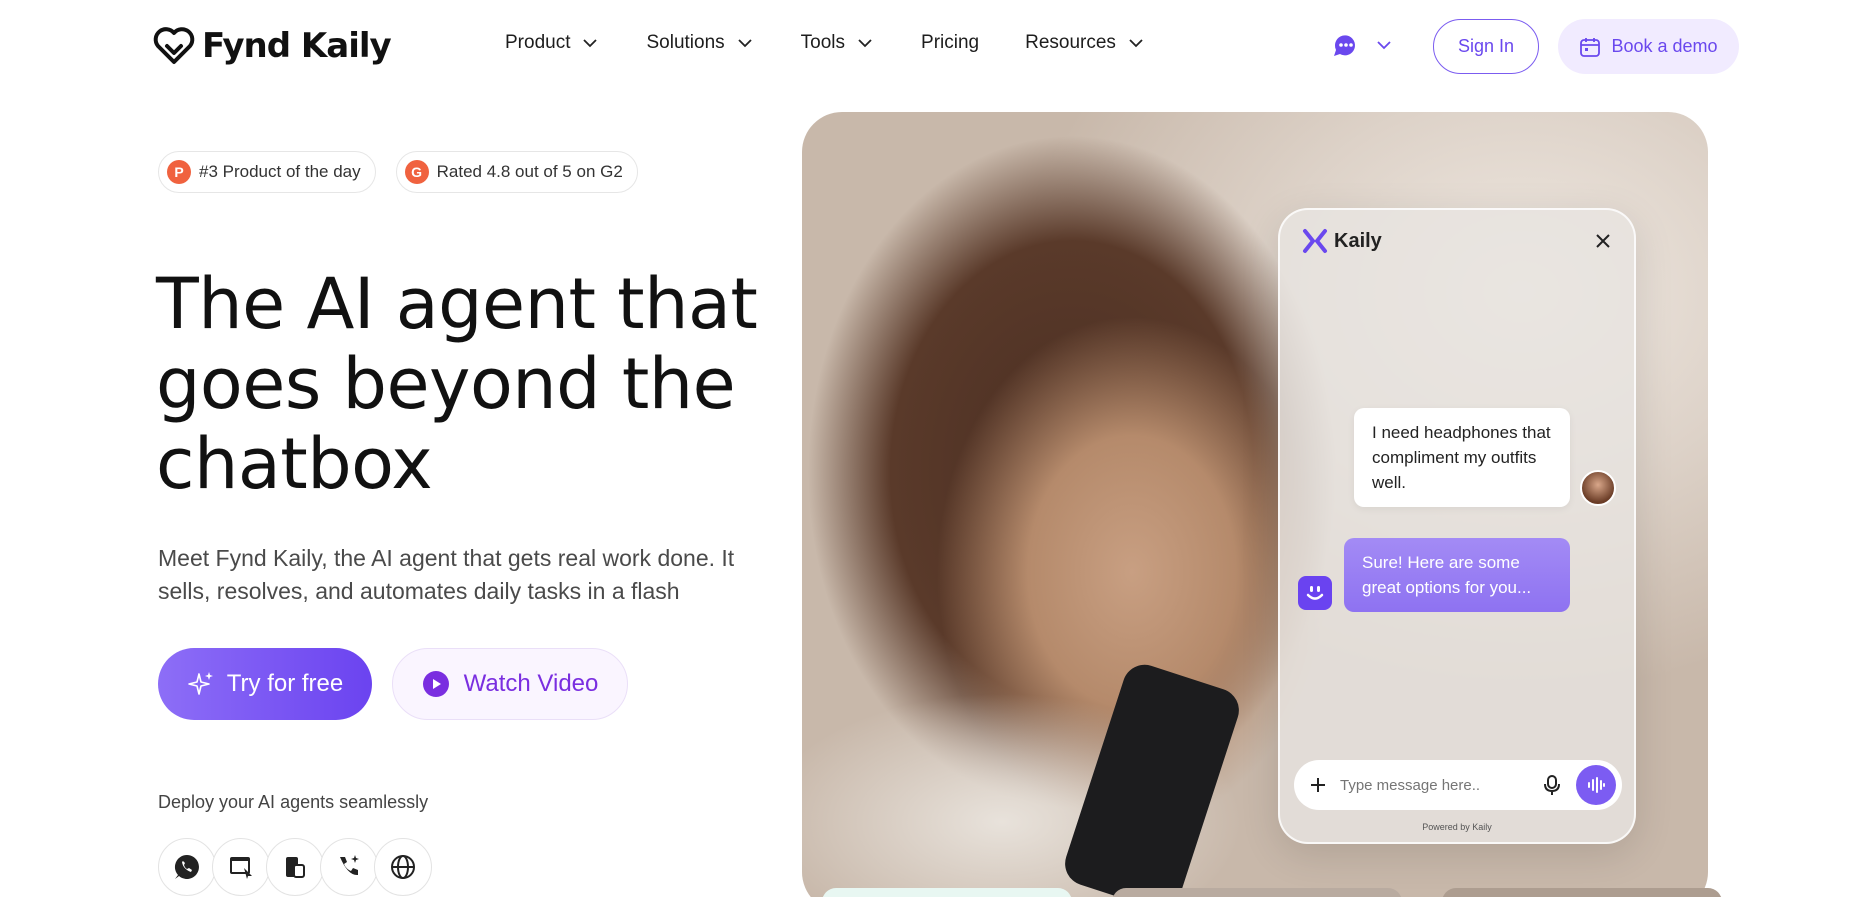 Image resolution: width=1868 pixels, height=897 pixels. I want to click on app-icon, so click(295, 867).